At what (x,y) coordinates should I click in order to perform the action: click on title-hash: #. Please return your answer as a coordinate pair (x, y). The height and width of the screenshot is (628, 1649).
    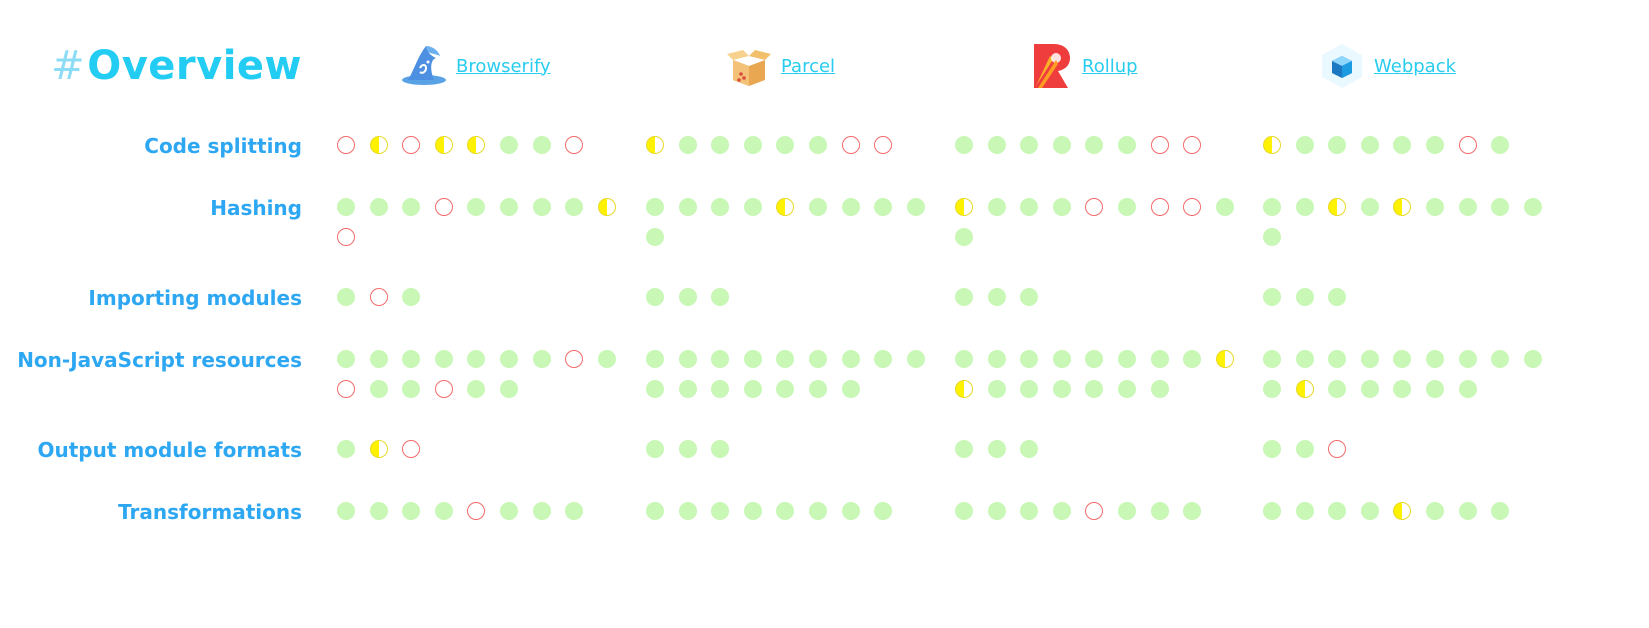
    Looking at the image, I should click on (68, 66).